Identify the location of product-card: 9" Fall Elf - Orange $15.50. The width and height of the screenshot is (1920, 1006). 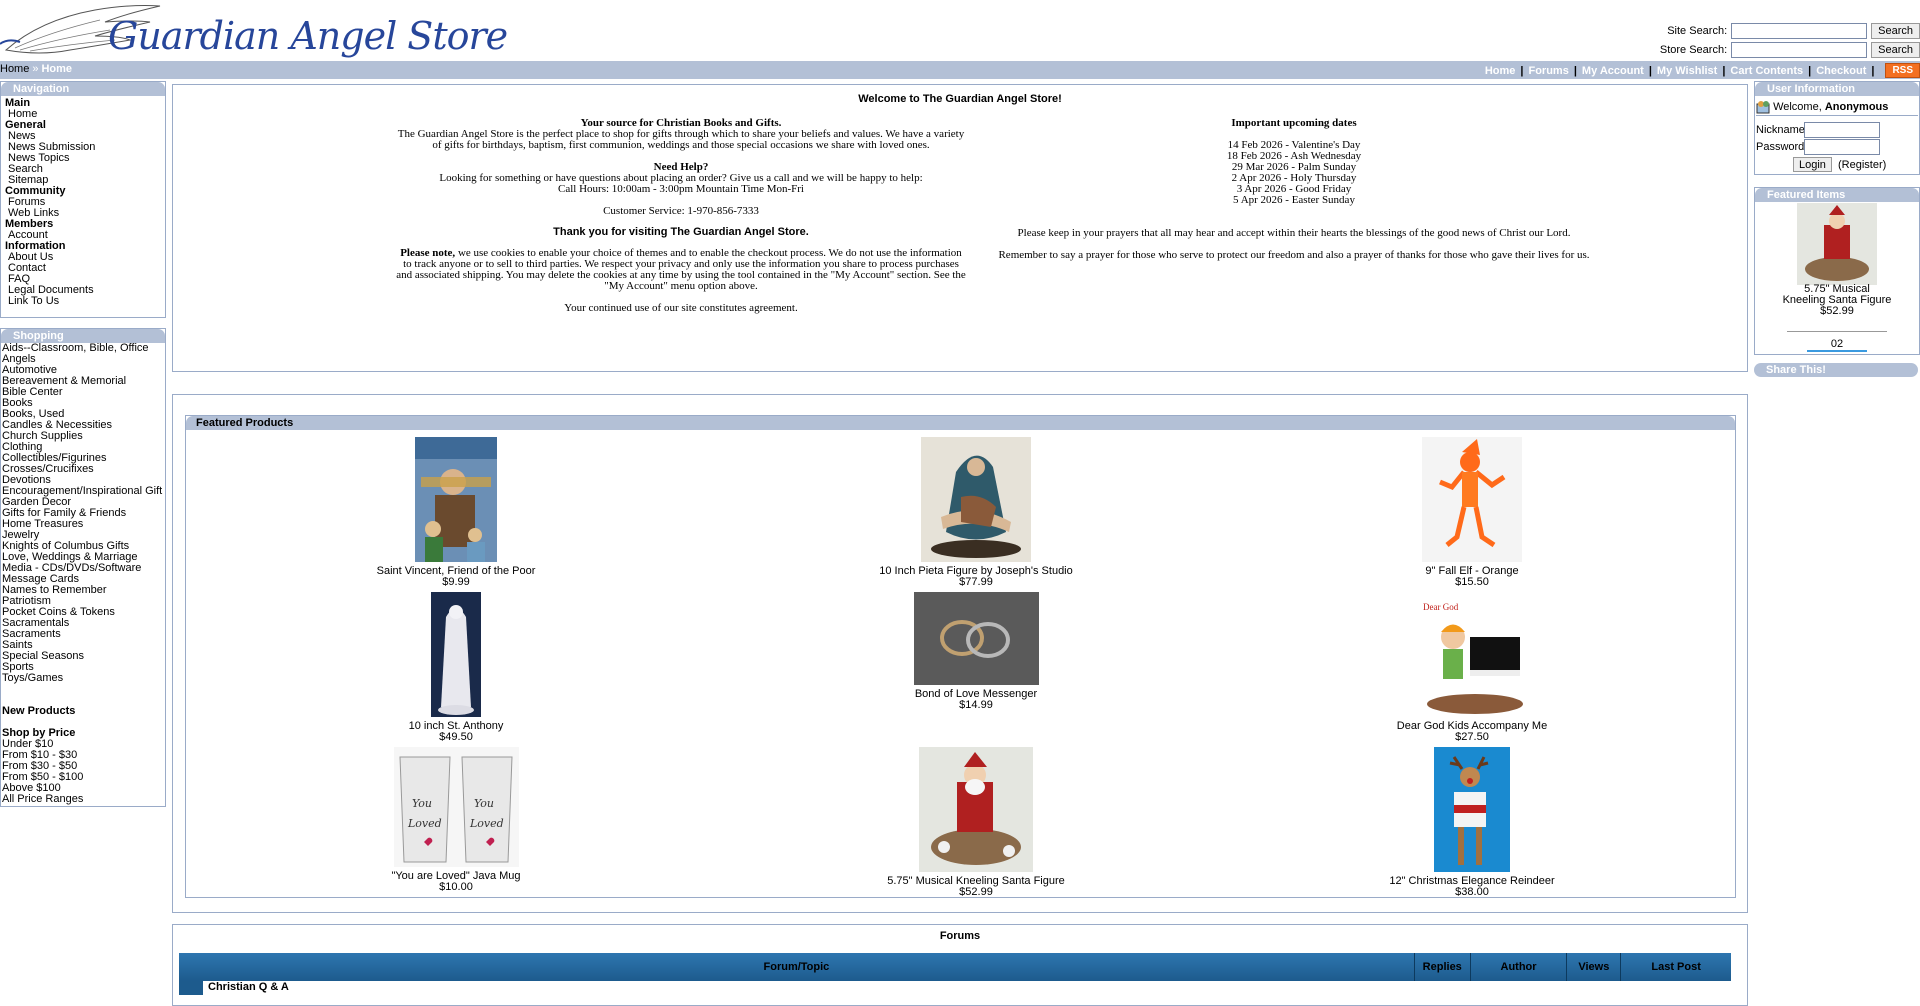
(1472, 512).